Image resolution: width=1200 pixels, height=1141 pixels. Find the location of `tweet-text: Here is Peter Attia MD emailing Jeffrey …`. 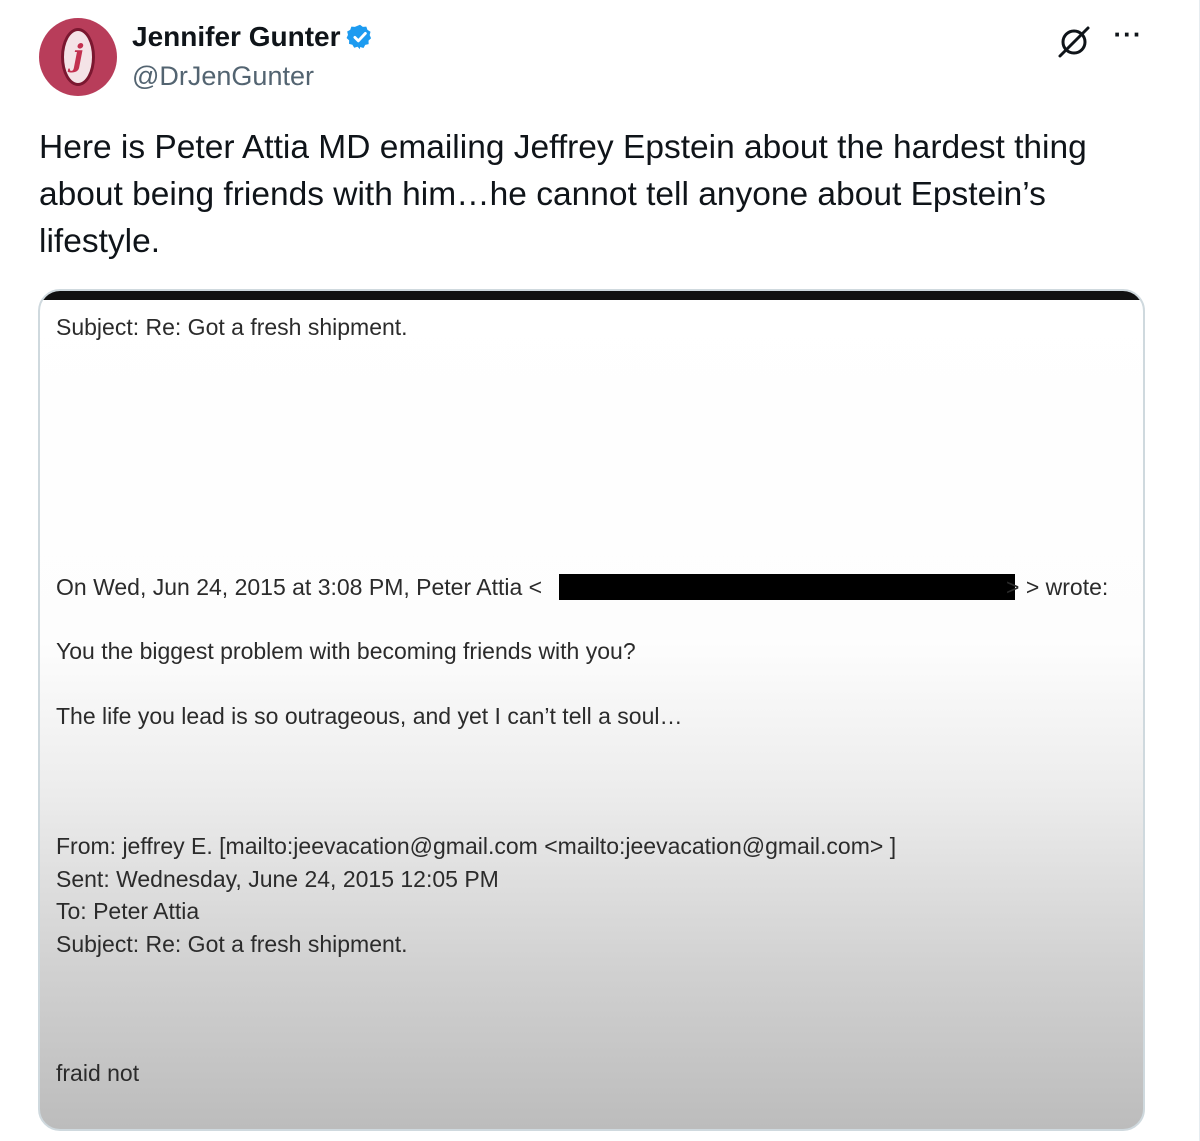

tweet-text: Here is Peter Attia MD emailing Jeffrey … is located at coordinates (563, 194).